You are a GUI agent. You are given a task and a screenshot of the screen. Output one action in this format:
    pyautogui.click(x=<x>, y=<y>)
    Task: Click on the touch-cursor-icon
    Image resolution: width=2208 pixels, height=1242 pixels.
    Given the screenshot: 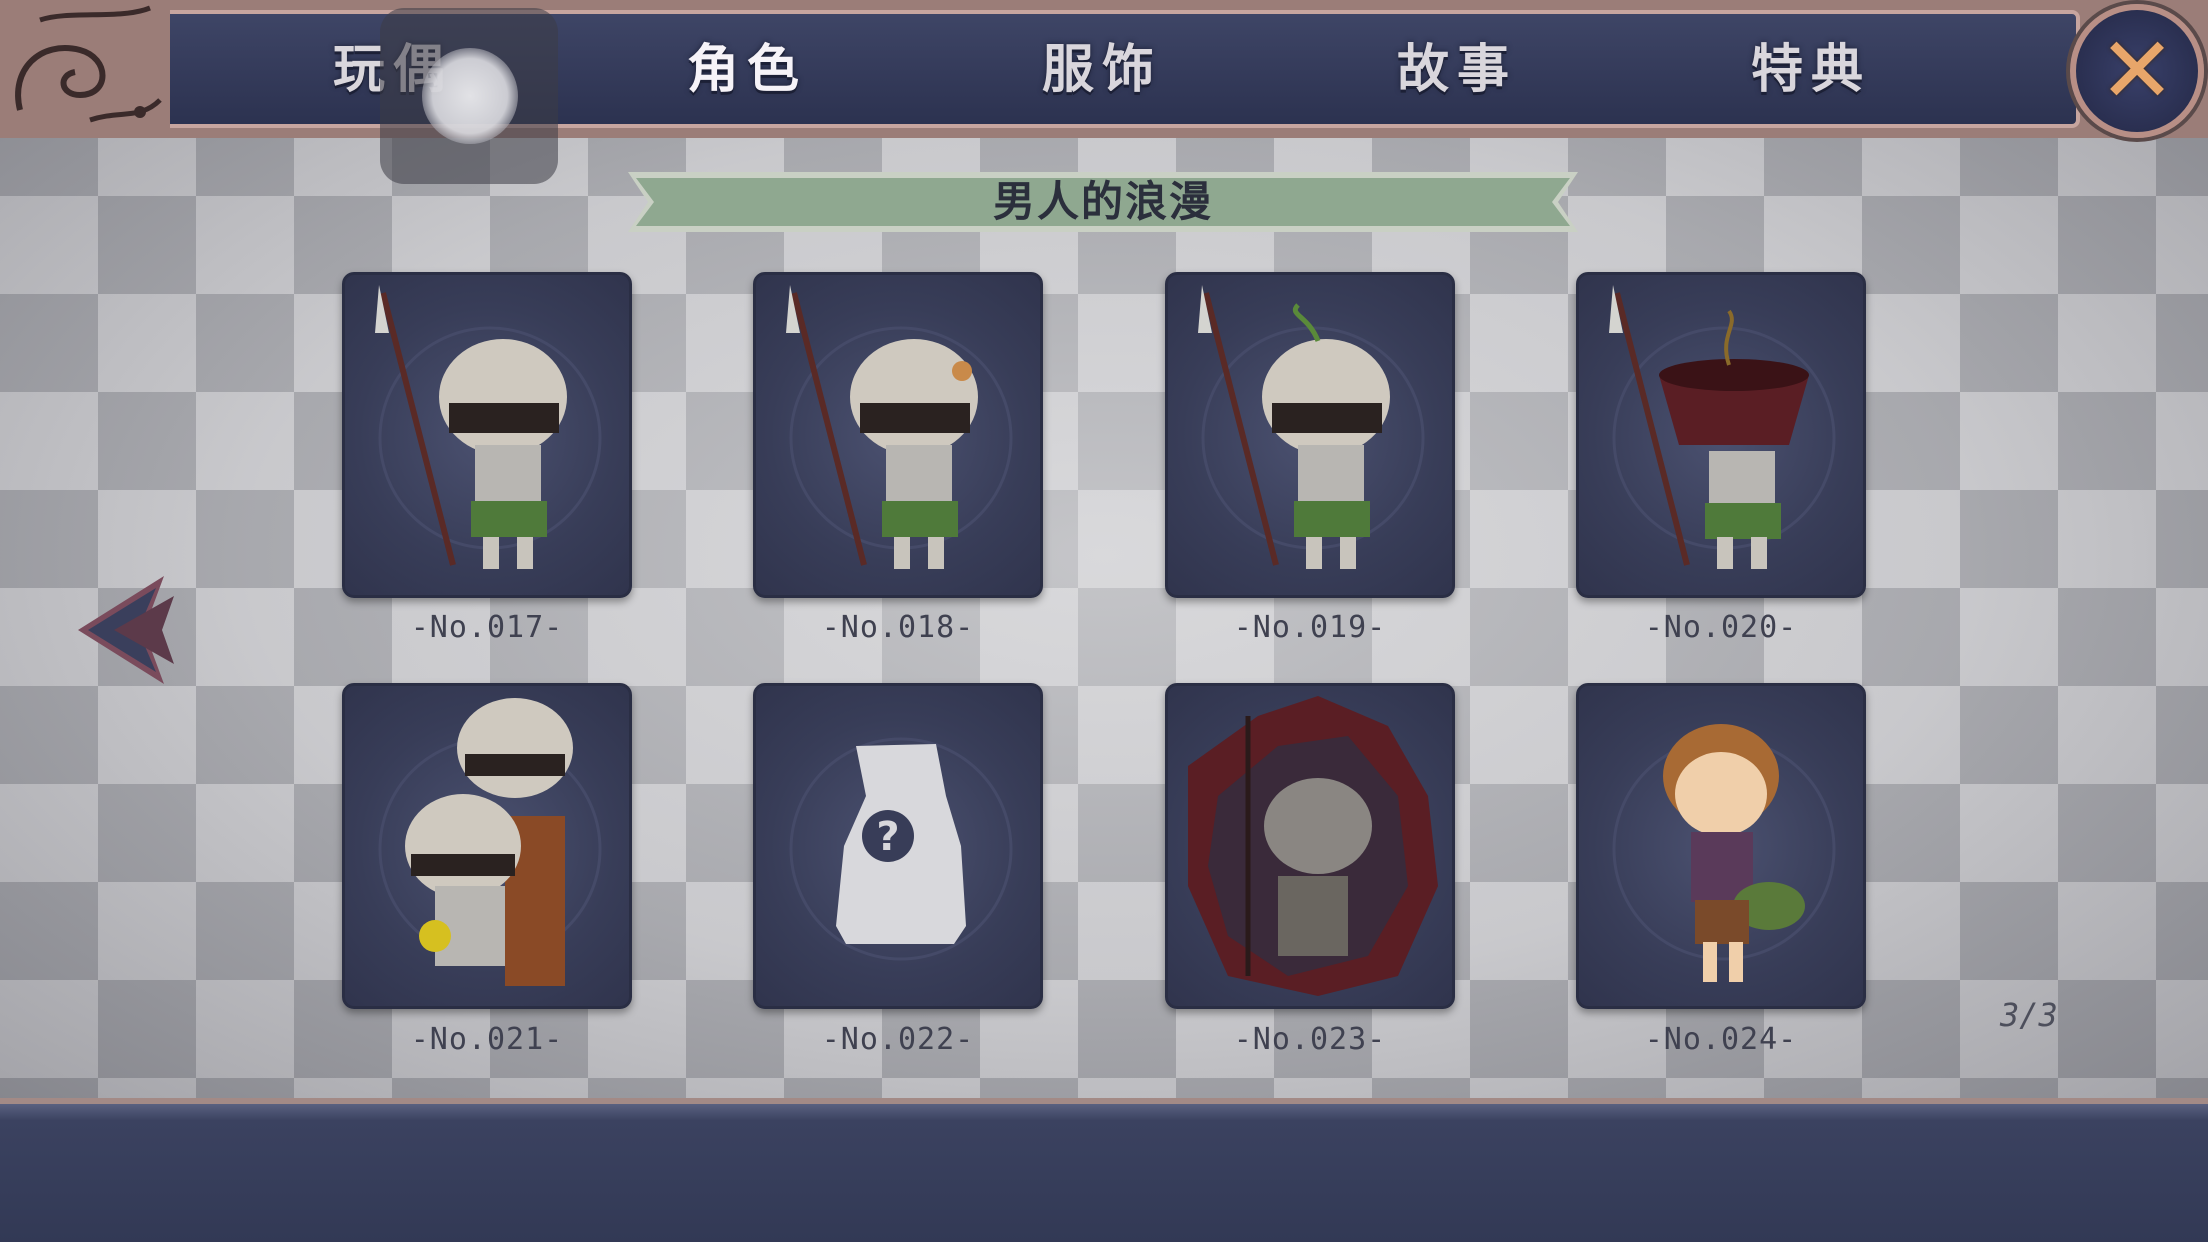 What is the action you would take?
    pyautogui.click(x=470, y=96)
    